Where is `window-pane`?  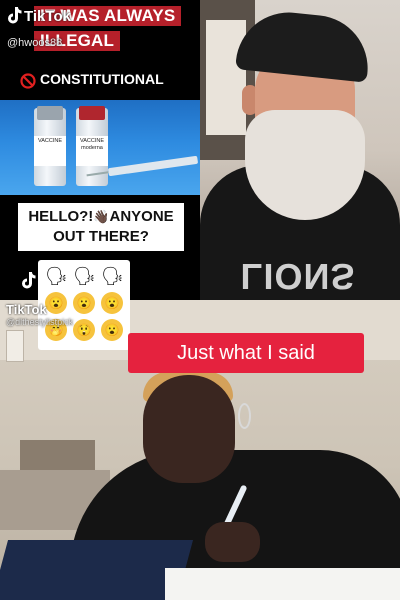
window-pane is located at coordinates (226, 77).